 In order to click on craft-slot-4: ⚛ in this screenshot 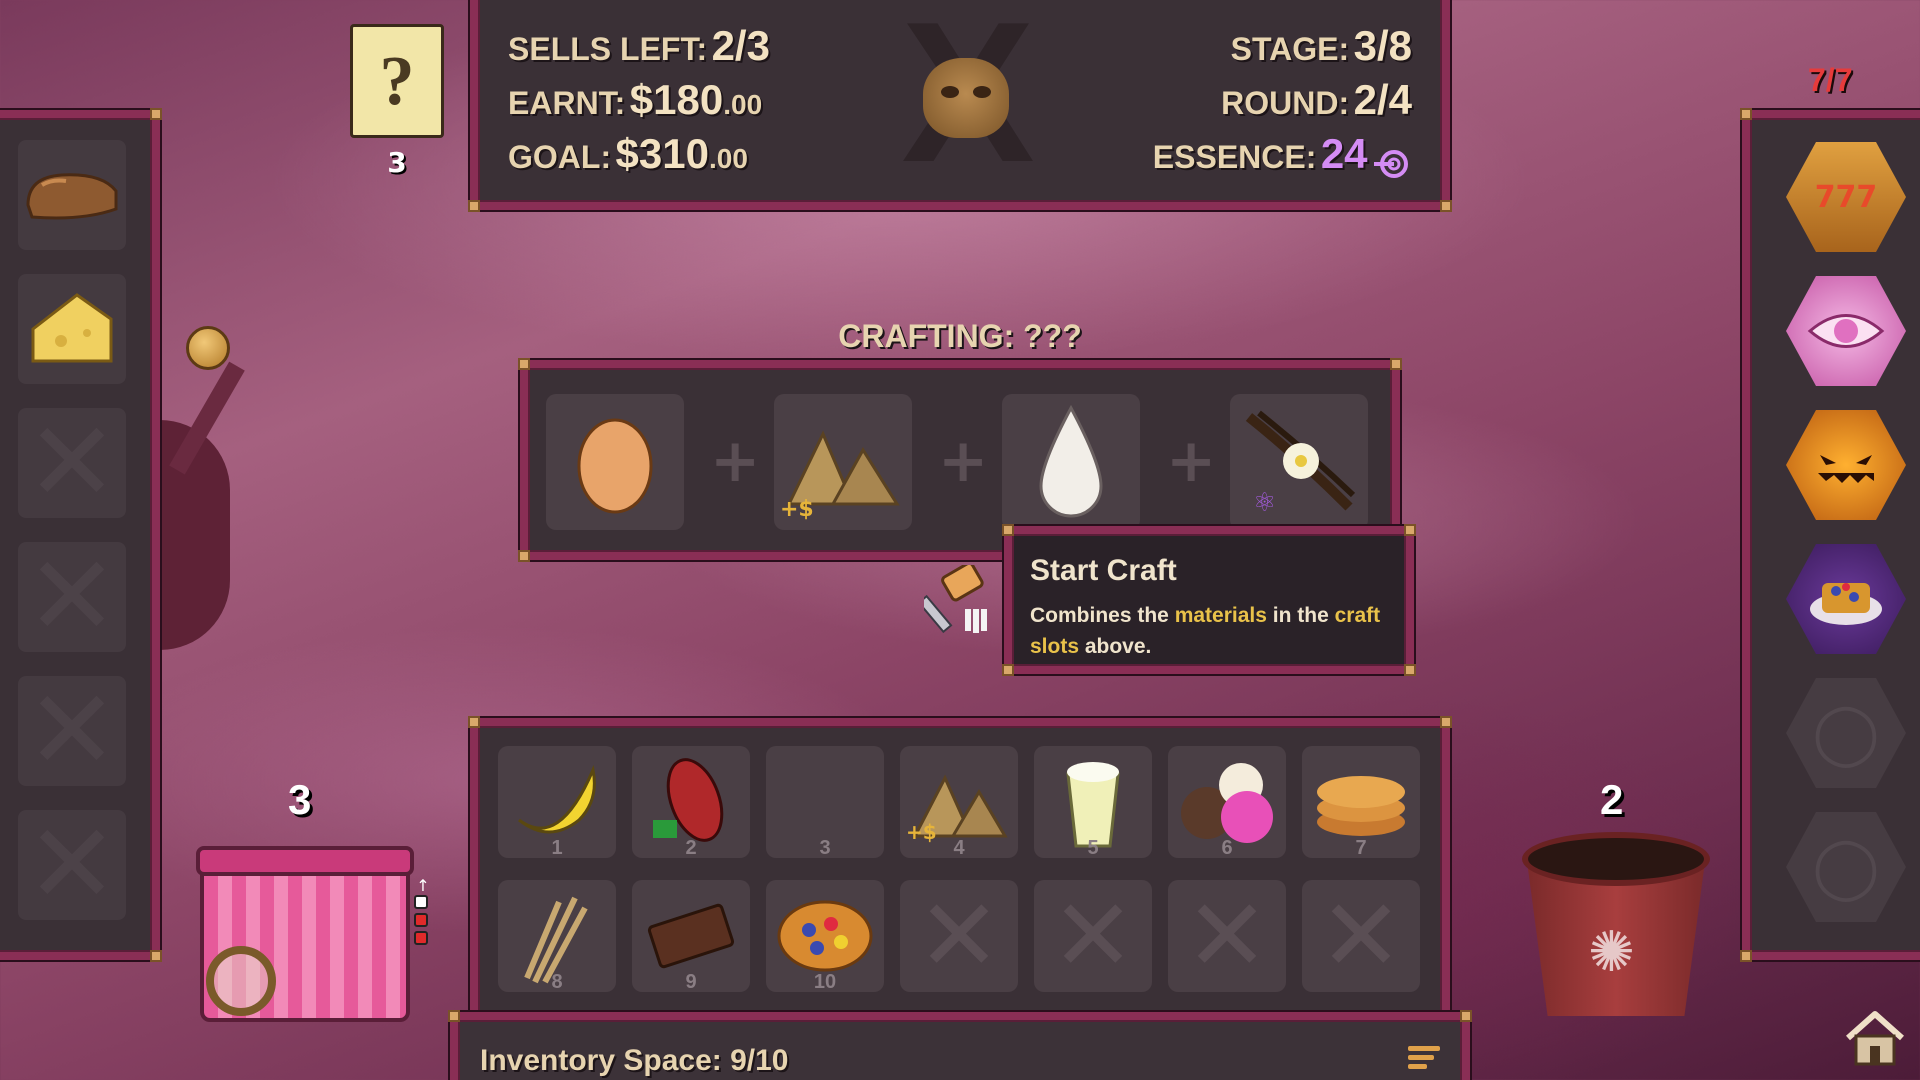, I will do `click(1299, 462)`.